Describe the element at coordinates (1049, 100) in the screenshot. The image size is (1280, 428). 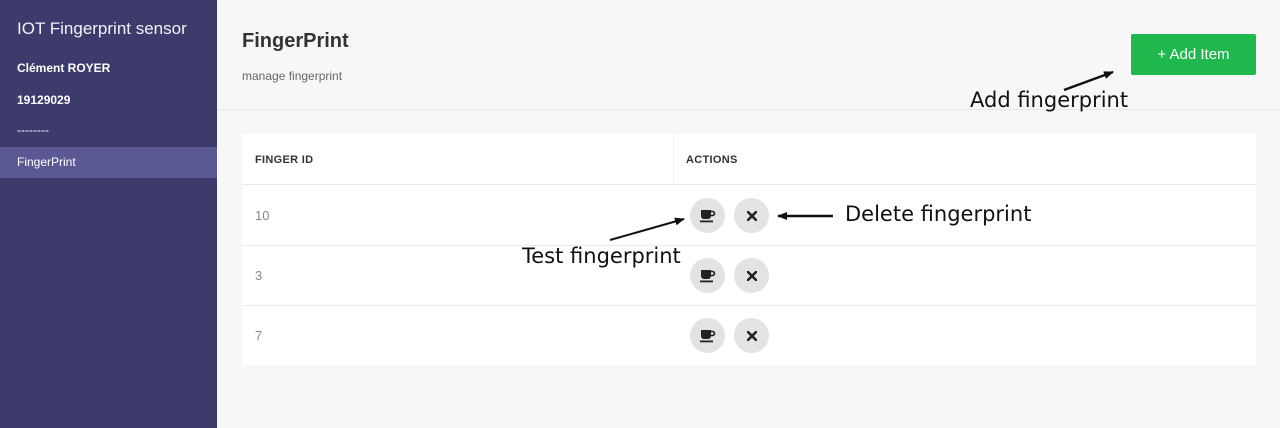
I see `add-fingerprint-annotation: Add fingerprint` at that location.